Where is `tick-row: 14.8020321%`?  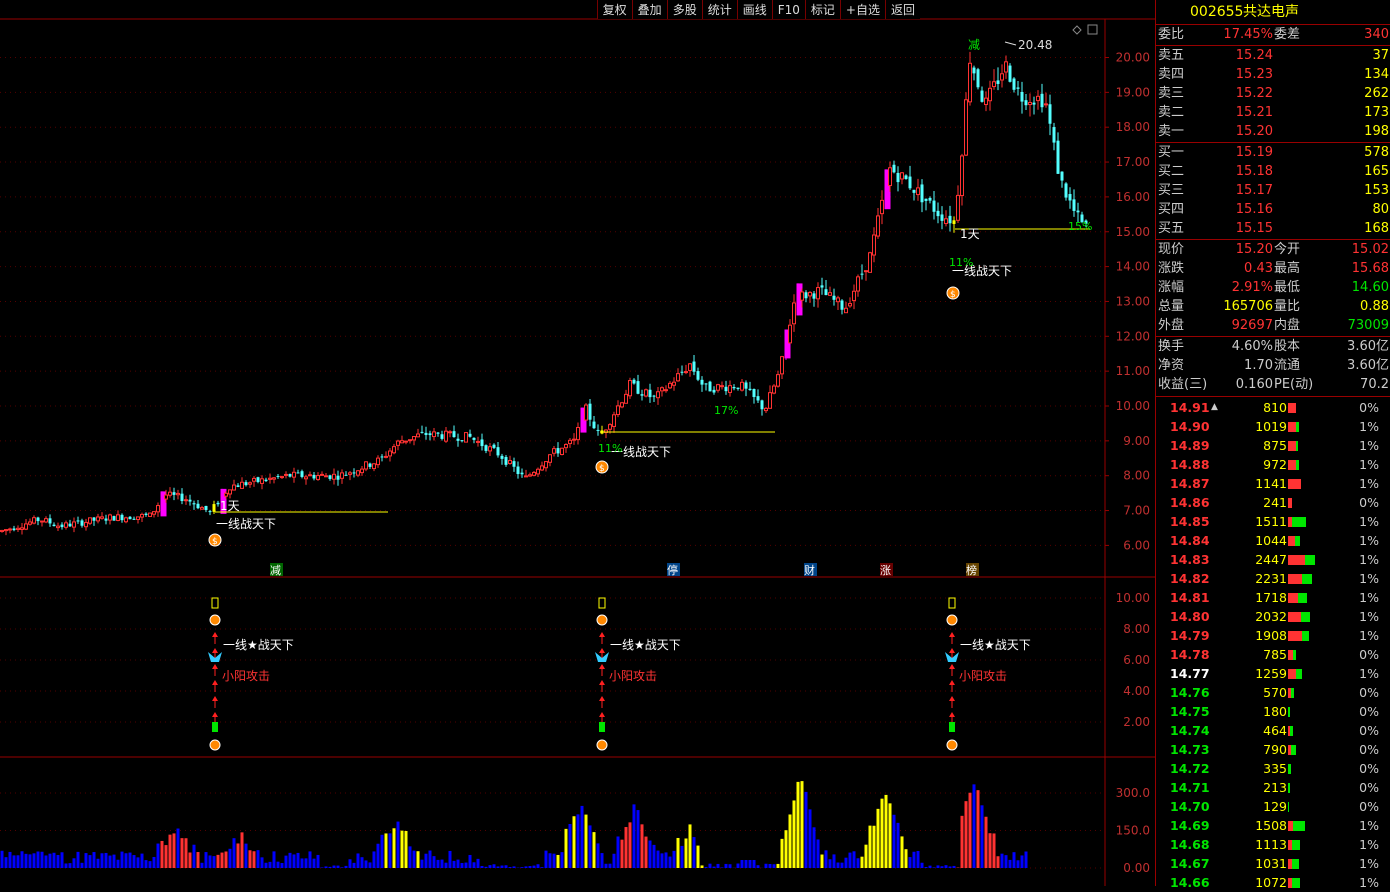 tick-row: 14.8020321% is located at coordinates (1273, 616).